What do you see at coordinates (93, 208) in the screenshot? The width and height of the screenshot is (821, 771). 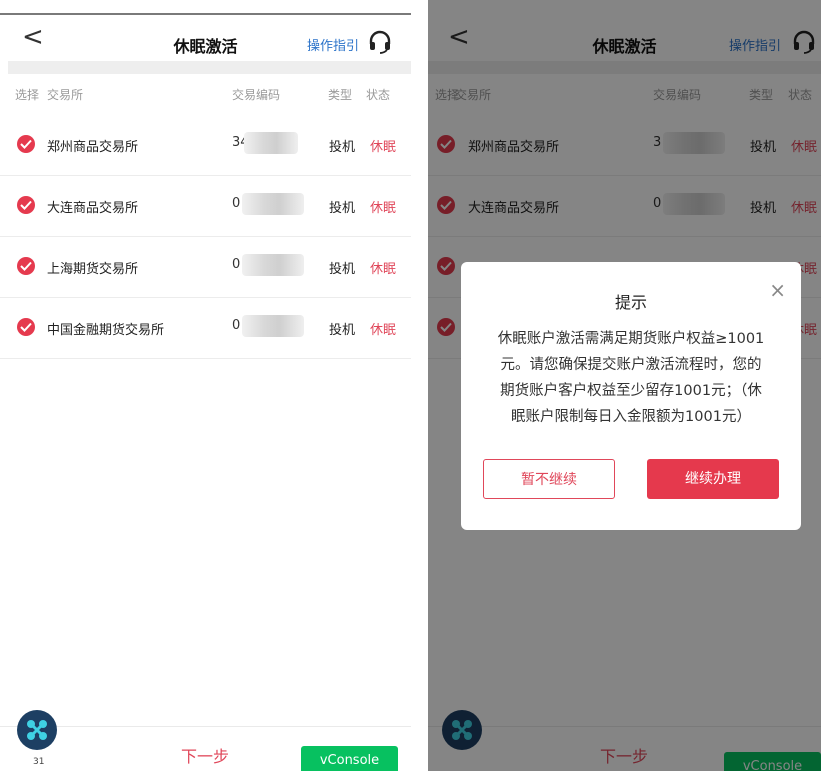 I see `exchange-name: 大连商品交易所` at bounding box center [93, 208].